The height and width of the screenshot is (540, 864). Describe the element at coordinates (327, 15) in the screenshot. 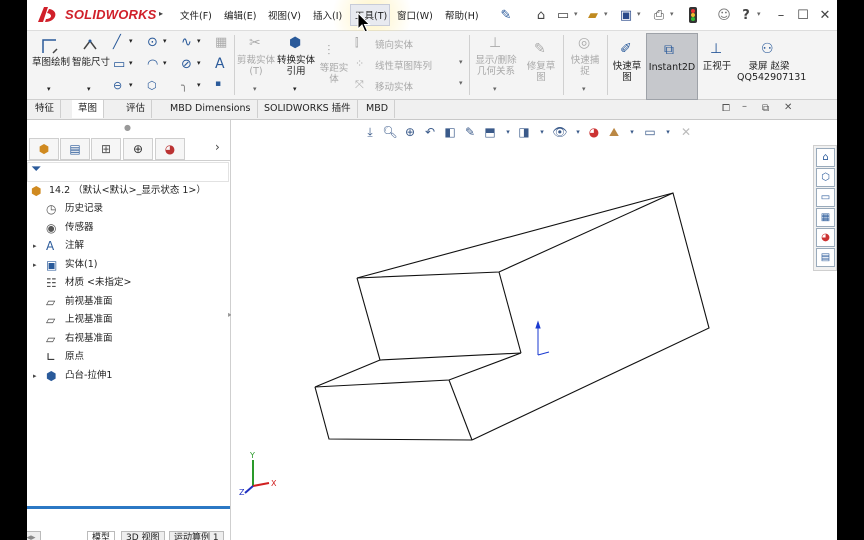

I see `menu-insert: 插入(I)` at that location.